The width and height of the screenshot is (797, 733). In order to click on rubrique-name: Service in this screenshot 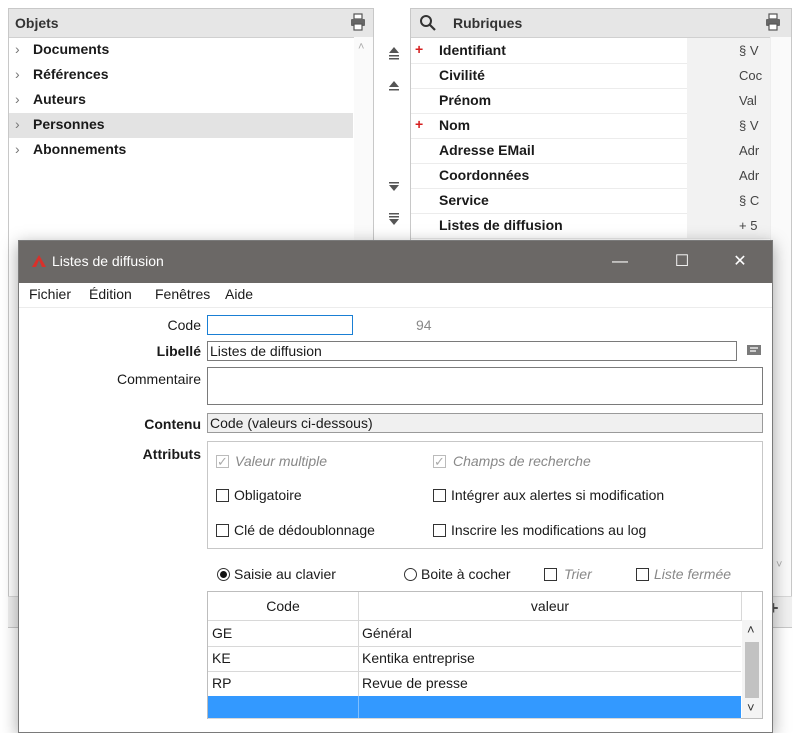, I will do `click(464, 200)`.